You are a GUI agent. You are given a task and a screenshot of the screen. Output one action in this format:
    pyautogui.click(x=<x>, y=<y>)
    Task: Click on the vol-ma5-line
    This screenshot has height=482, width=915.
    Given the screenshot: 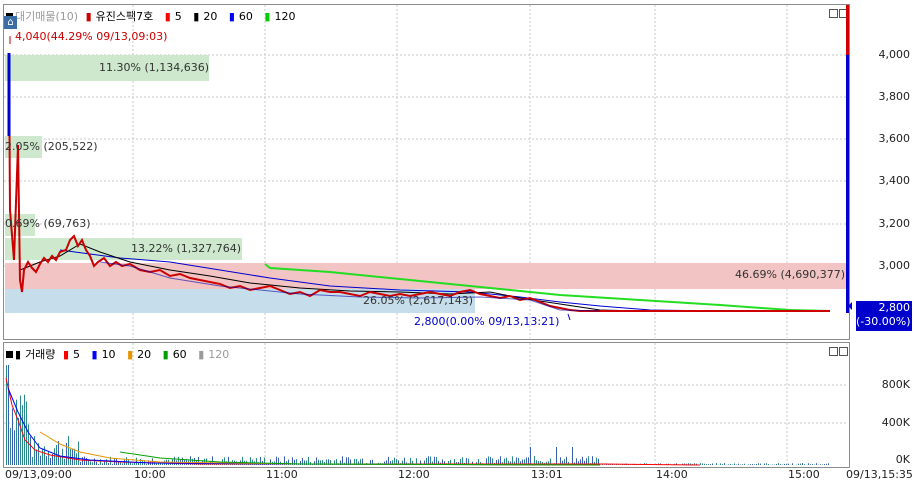 What is the action you would take?
    pyautogui.click(x=353, y=421)
    